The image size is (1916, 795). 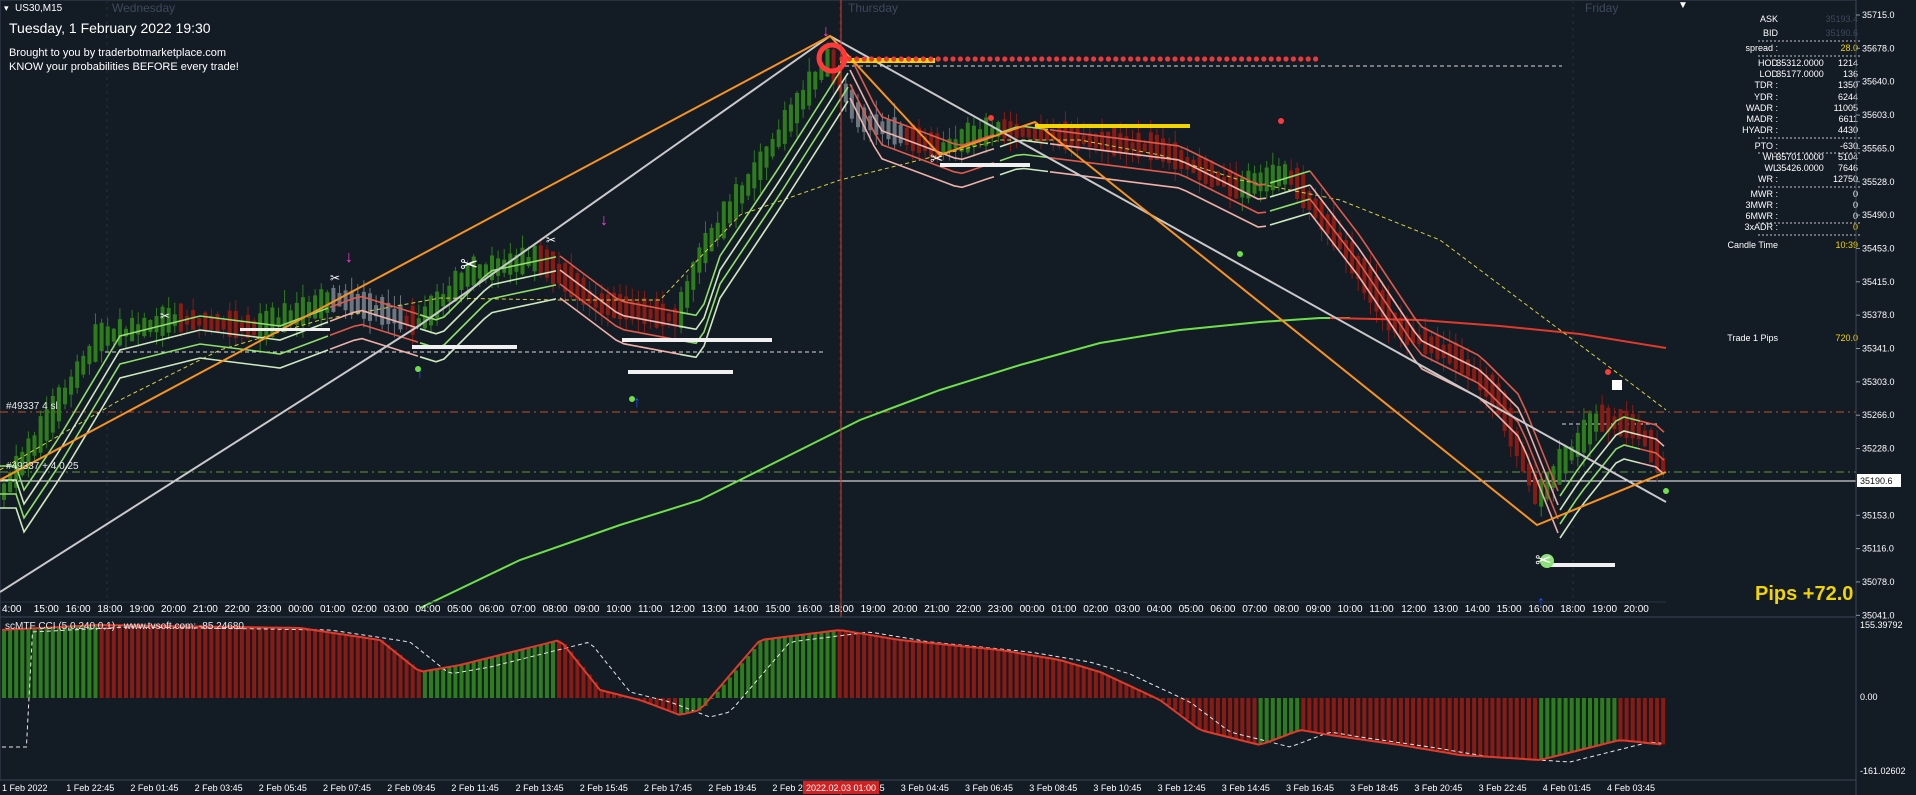 What do you see at coordinates (32, 406) in the screenshot?
I see `order-label-sl: #49337 4 sl` at bounding box center [32, 406].